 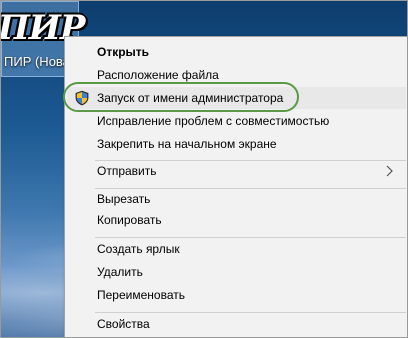 What do you see at coordinates (236, 220) in the screenshot?
I see `menu-item-copy: Копировать` at bounding box center [236, 220].